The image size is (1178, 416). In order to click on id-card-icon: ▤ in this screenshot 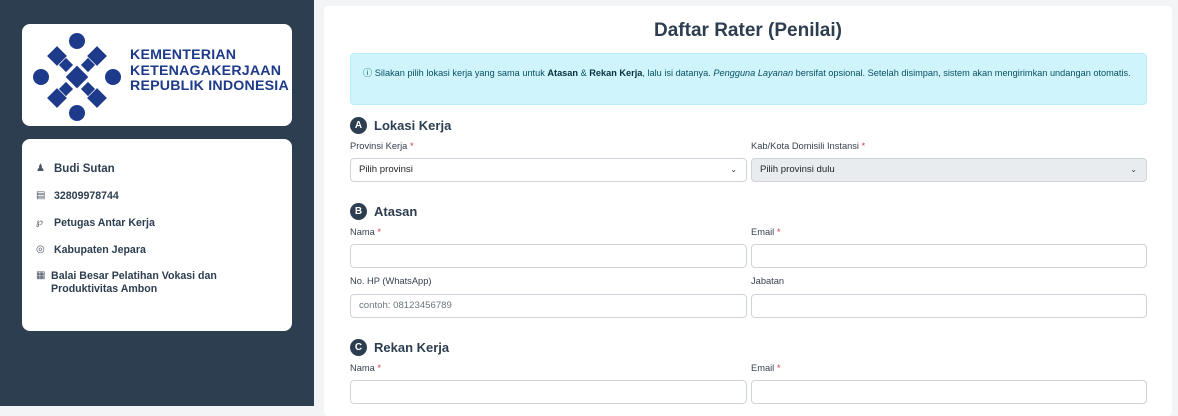, I will do `click(41, 195)`.